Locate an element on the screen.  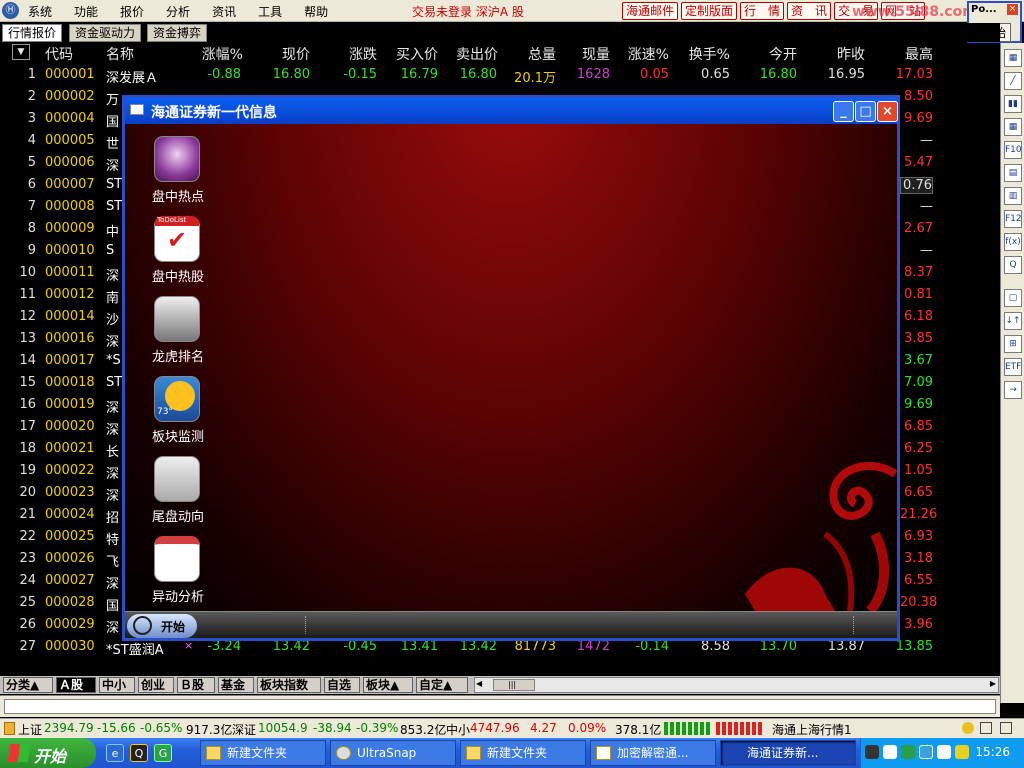
stock-name: ST is located at coordinates (114, 184).